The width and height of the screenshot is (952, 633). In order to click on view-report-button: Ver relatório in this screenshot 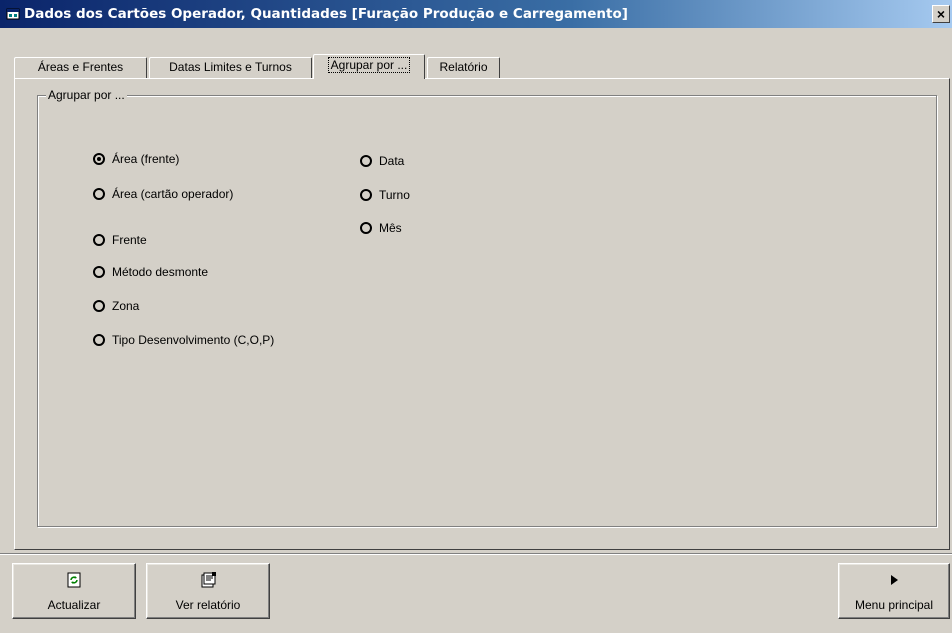, I will do `click(208, 591)`.